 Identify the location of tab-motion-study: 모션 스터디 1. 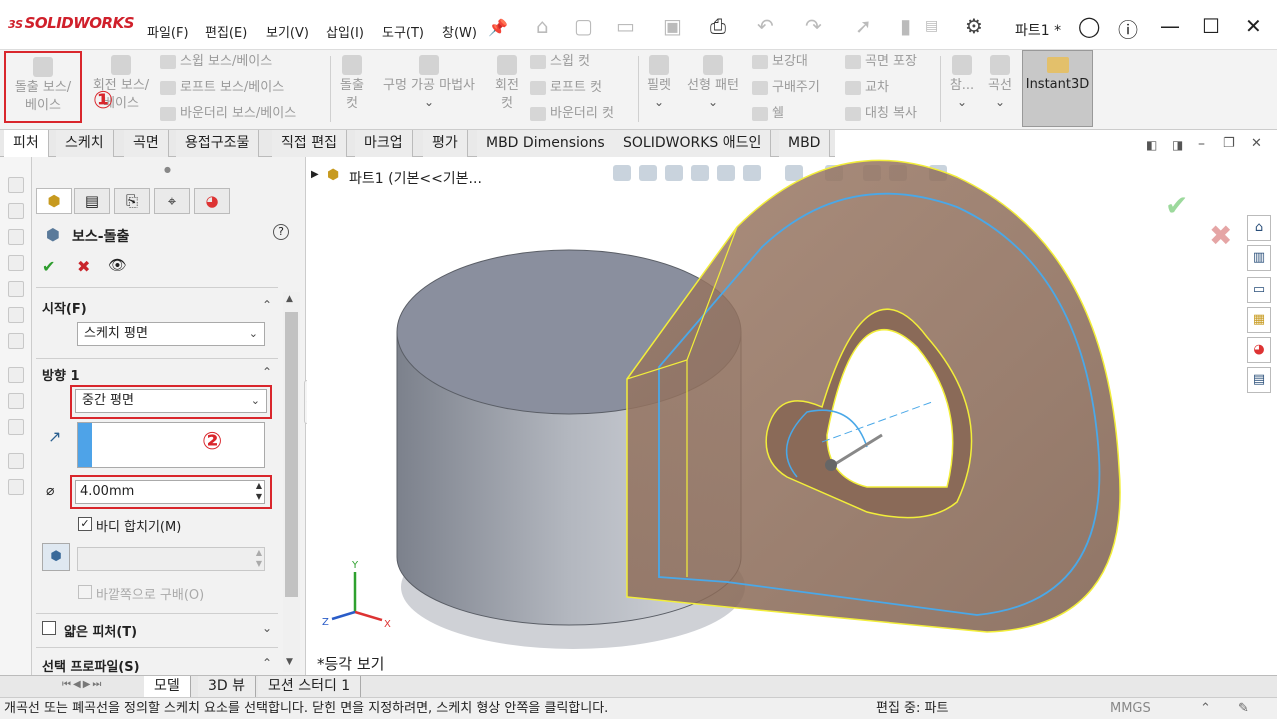
(310, 687).